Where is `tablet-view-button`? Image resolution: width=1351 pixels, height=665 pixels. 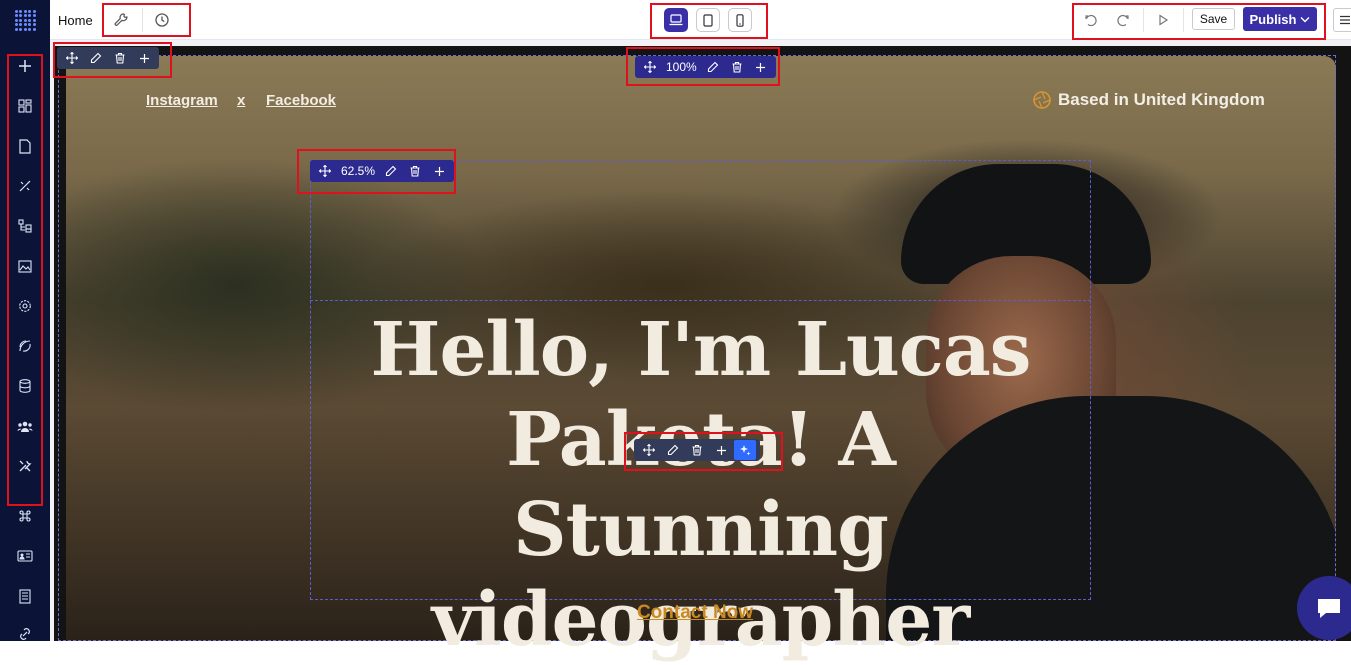 tablet-view-button is located at coordinates (708, 20).